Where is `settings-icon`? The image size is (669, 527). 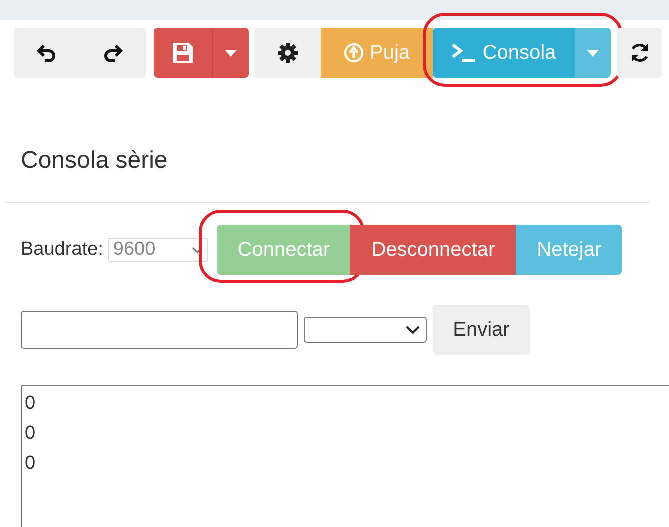
settings-icon is located at coordinates (288, 53).